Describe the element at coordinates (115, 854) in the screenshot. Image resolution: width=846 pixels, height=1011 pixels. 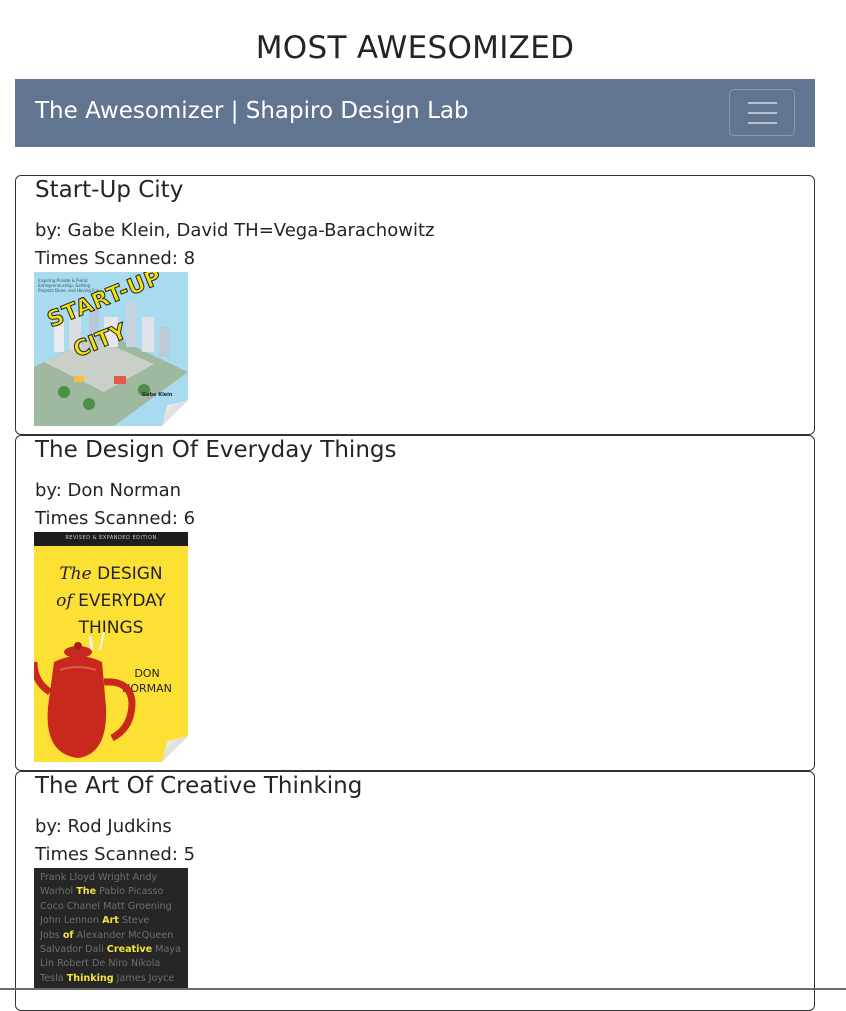
I see `times-scanned: Times Scanned: 5` at that location.